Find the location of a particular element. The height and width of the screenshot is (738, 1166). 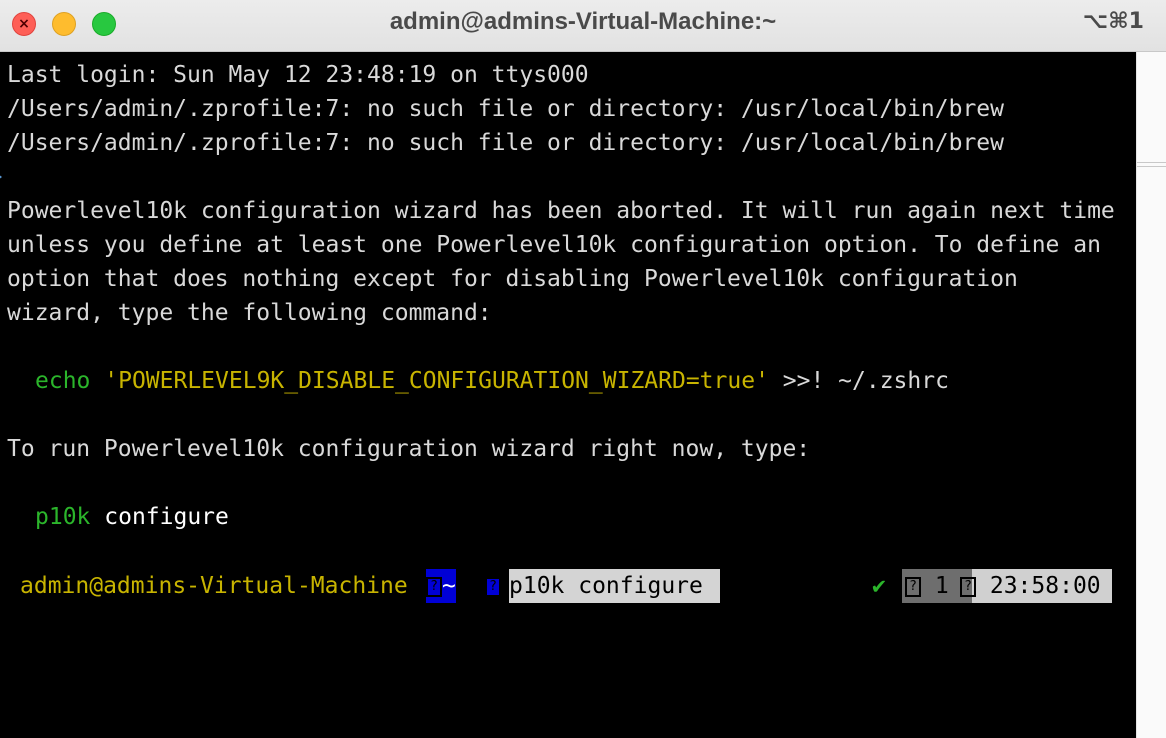

mark-indicator-icon is located at coordinates (1, 177).